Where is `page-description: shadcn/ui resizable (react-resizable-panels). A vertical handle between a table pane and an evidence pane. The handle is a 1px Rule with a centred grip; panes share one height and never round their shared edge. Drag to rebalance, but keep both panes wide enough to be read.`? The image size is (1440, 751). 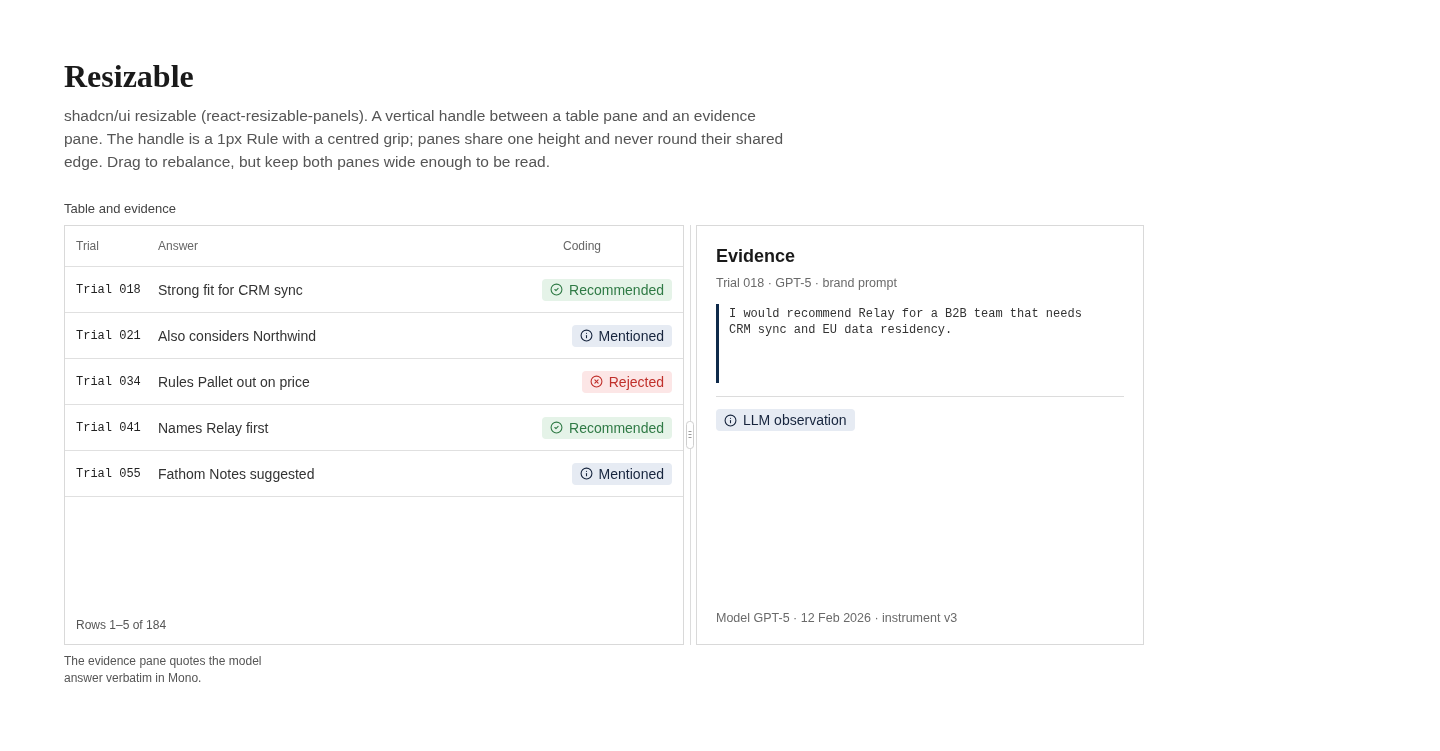 page-description: shadcn/ui resizable (react-resizable-panels). A vertical handle between a table pane and an evidence pane. The handle is a 1px Rule with a centred grip; panes share one height and never round their shared edge. Drag to rebalance, but keep both panes wide enough to be read. is located at coordinates (424, 139).